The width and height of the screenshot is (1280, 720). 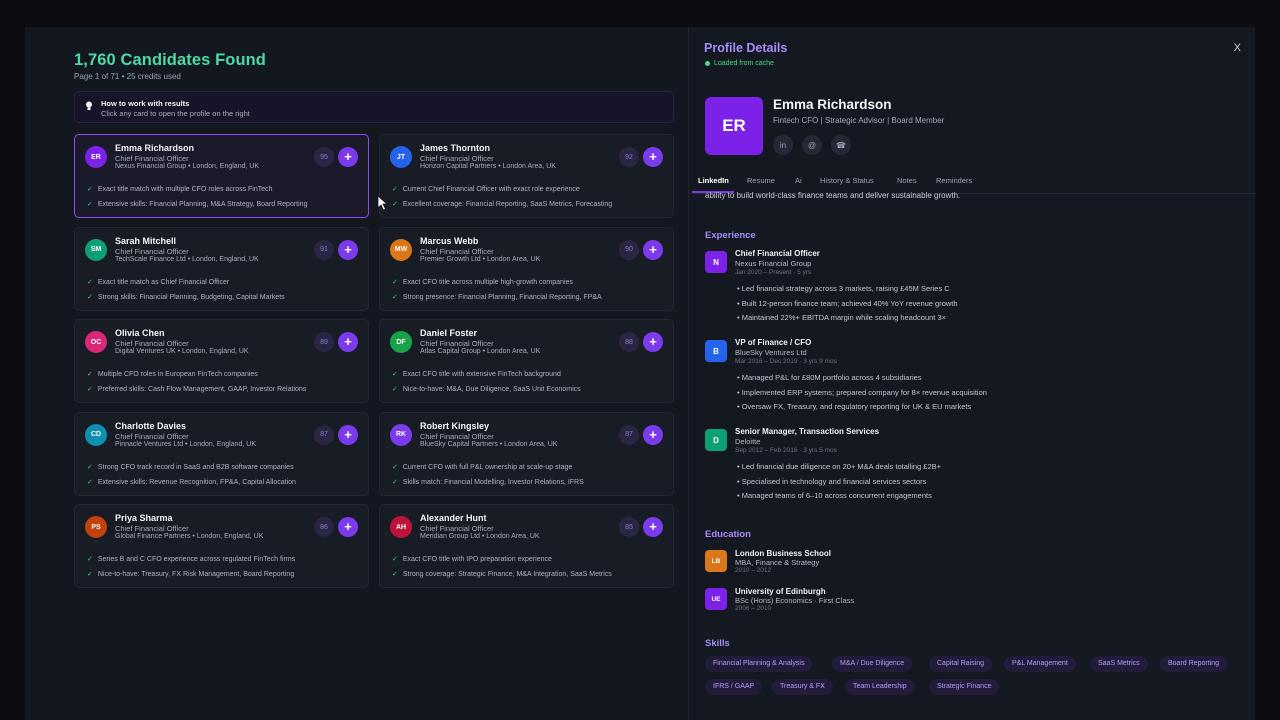 I want to click on candidate-name: James Thornton, so click(x=455, y=148).